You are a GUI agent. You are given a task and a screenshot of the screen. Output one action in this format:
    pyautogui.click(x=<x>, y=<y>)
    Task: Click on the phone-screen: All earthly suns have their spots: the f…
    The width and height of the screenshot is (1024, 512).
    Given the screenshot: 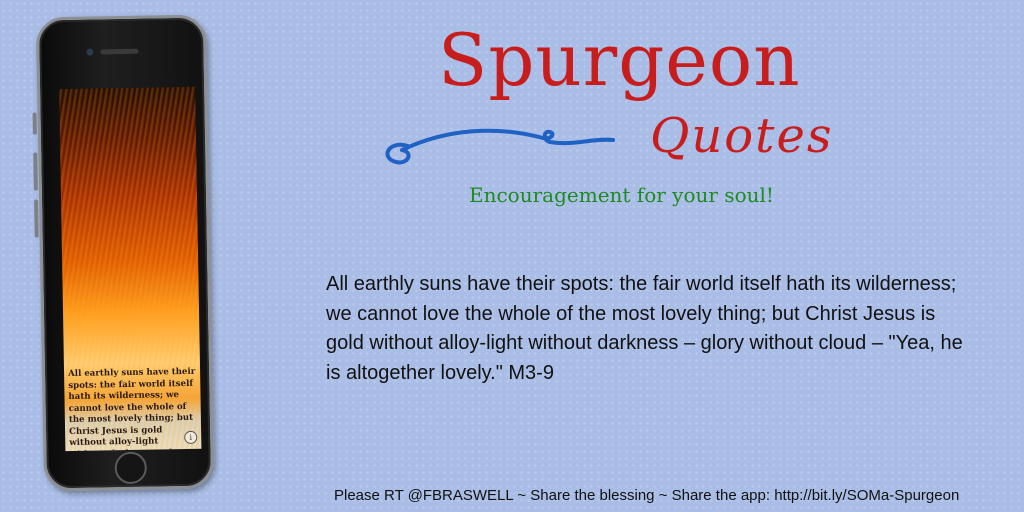 What is the action you would take?
    pyautogui.click(x=130, y=269)
    